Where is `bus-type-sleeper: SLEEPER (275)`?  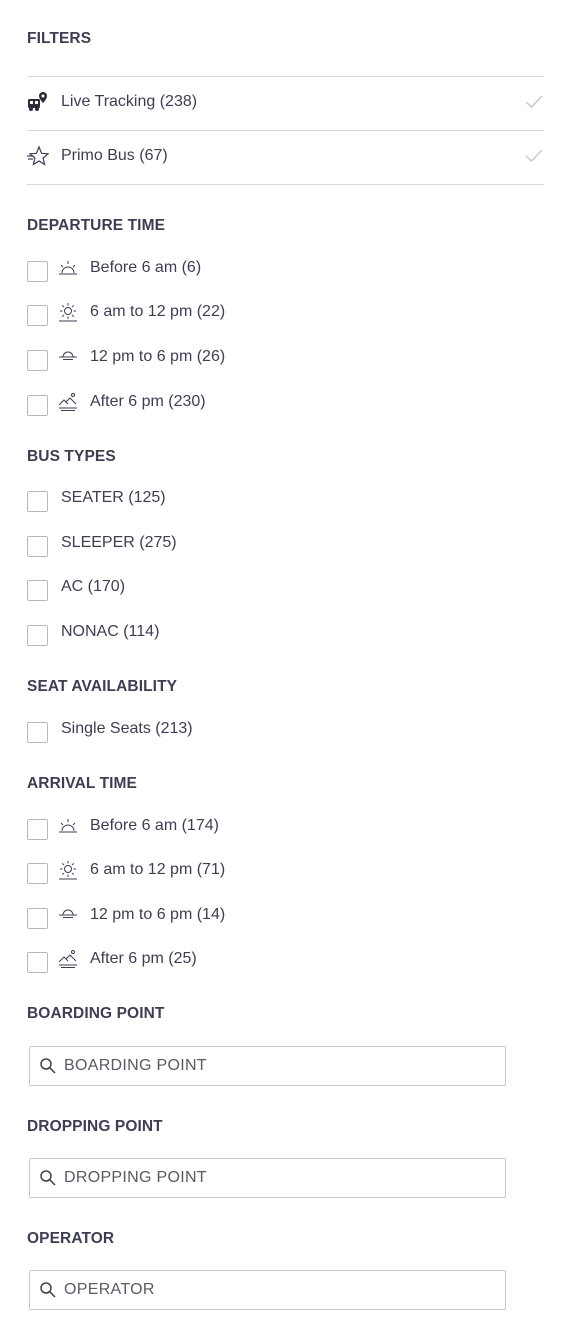 bus-type-sleeper: SLEEPER (275) is located at coordinates (102, 543).